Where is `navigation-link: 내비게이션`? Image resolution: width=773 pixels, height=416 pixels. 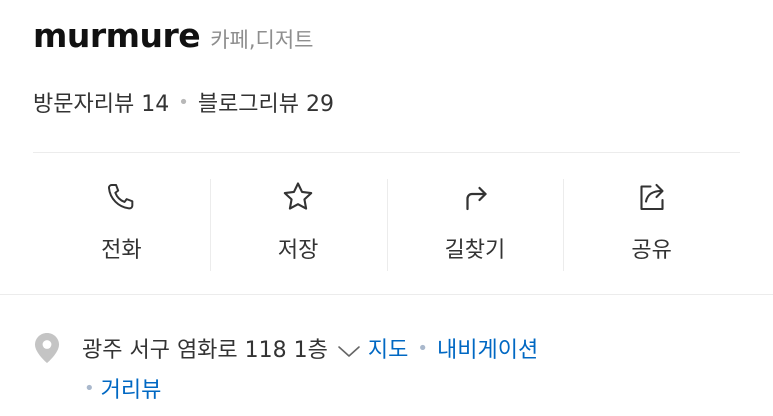 navigation-link: 내비게이션 is located at coordinates (487, 348).